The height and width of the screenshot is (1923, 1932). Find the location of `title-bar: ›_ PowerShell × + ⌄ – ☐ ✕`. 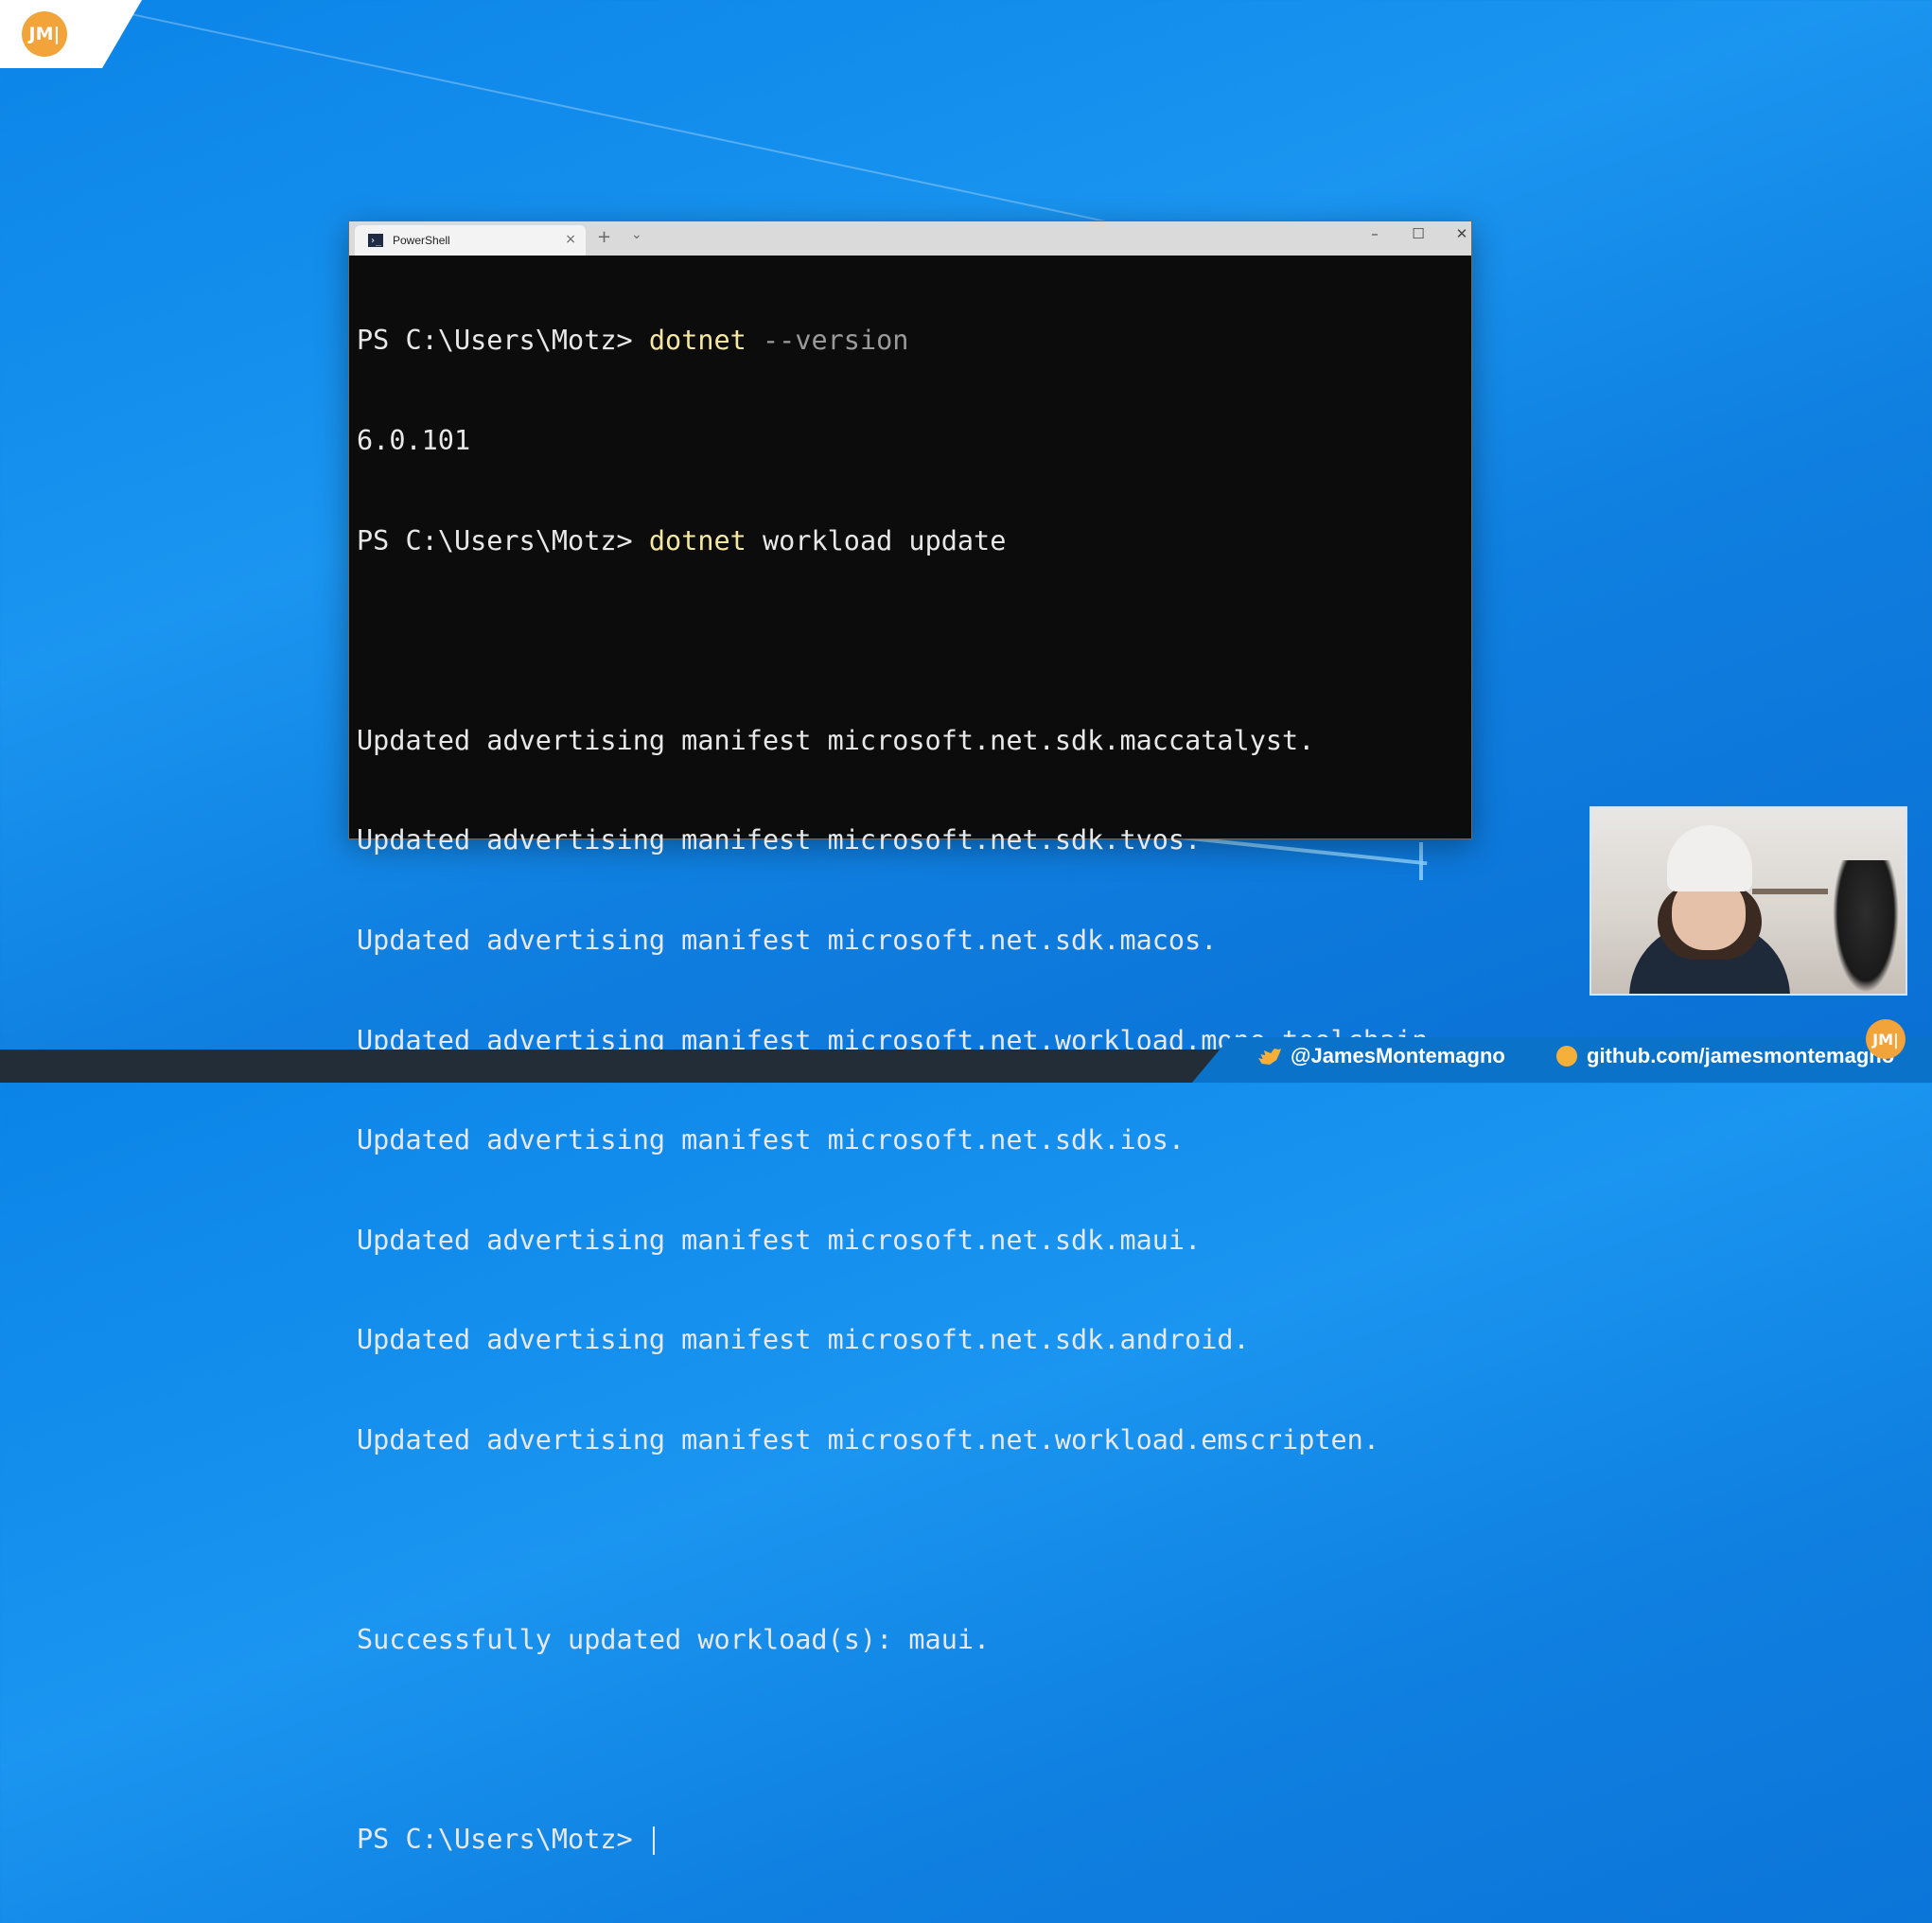

title-bar: ›_ PowerShell × + ⌄ – ☐ ✕ is located at coordinates (910, 238).